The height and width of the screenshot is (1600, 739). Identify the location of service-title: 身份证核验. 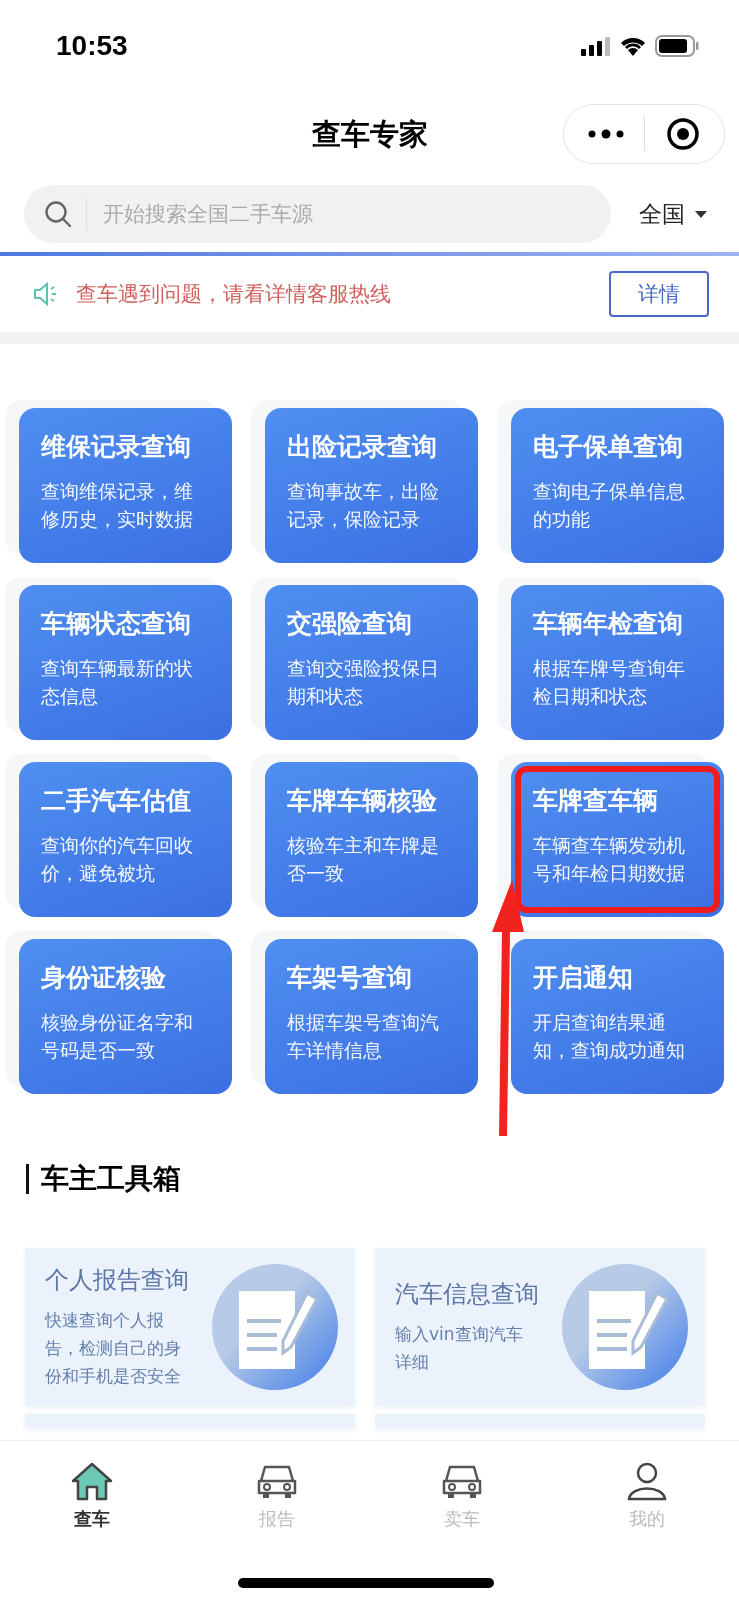
(104, 978).